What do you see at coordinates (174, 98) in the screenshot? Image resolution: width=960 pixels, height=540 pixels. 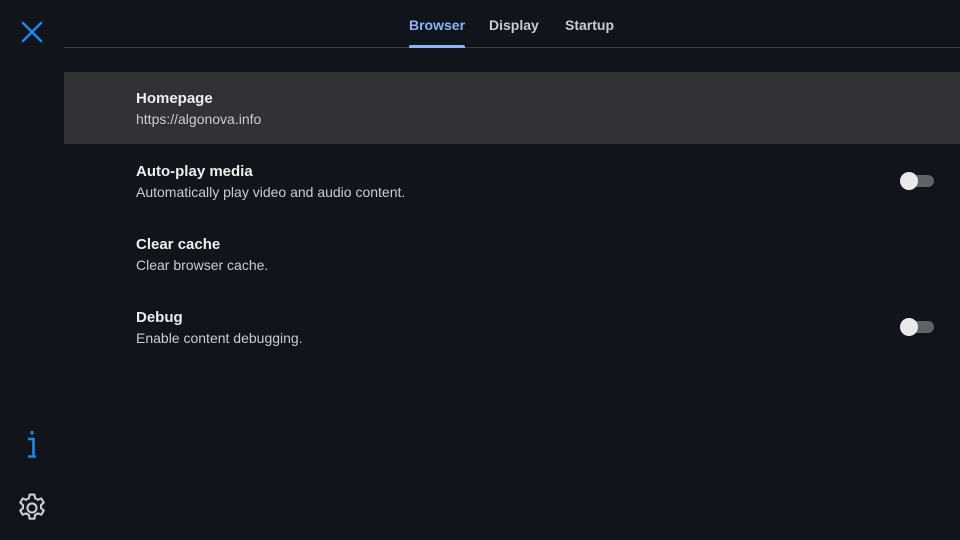 I see `setting-title: Homepage` at bounding box center [174, 98].